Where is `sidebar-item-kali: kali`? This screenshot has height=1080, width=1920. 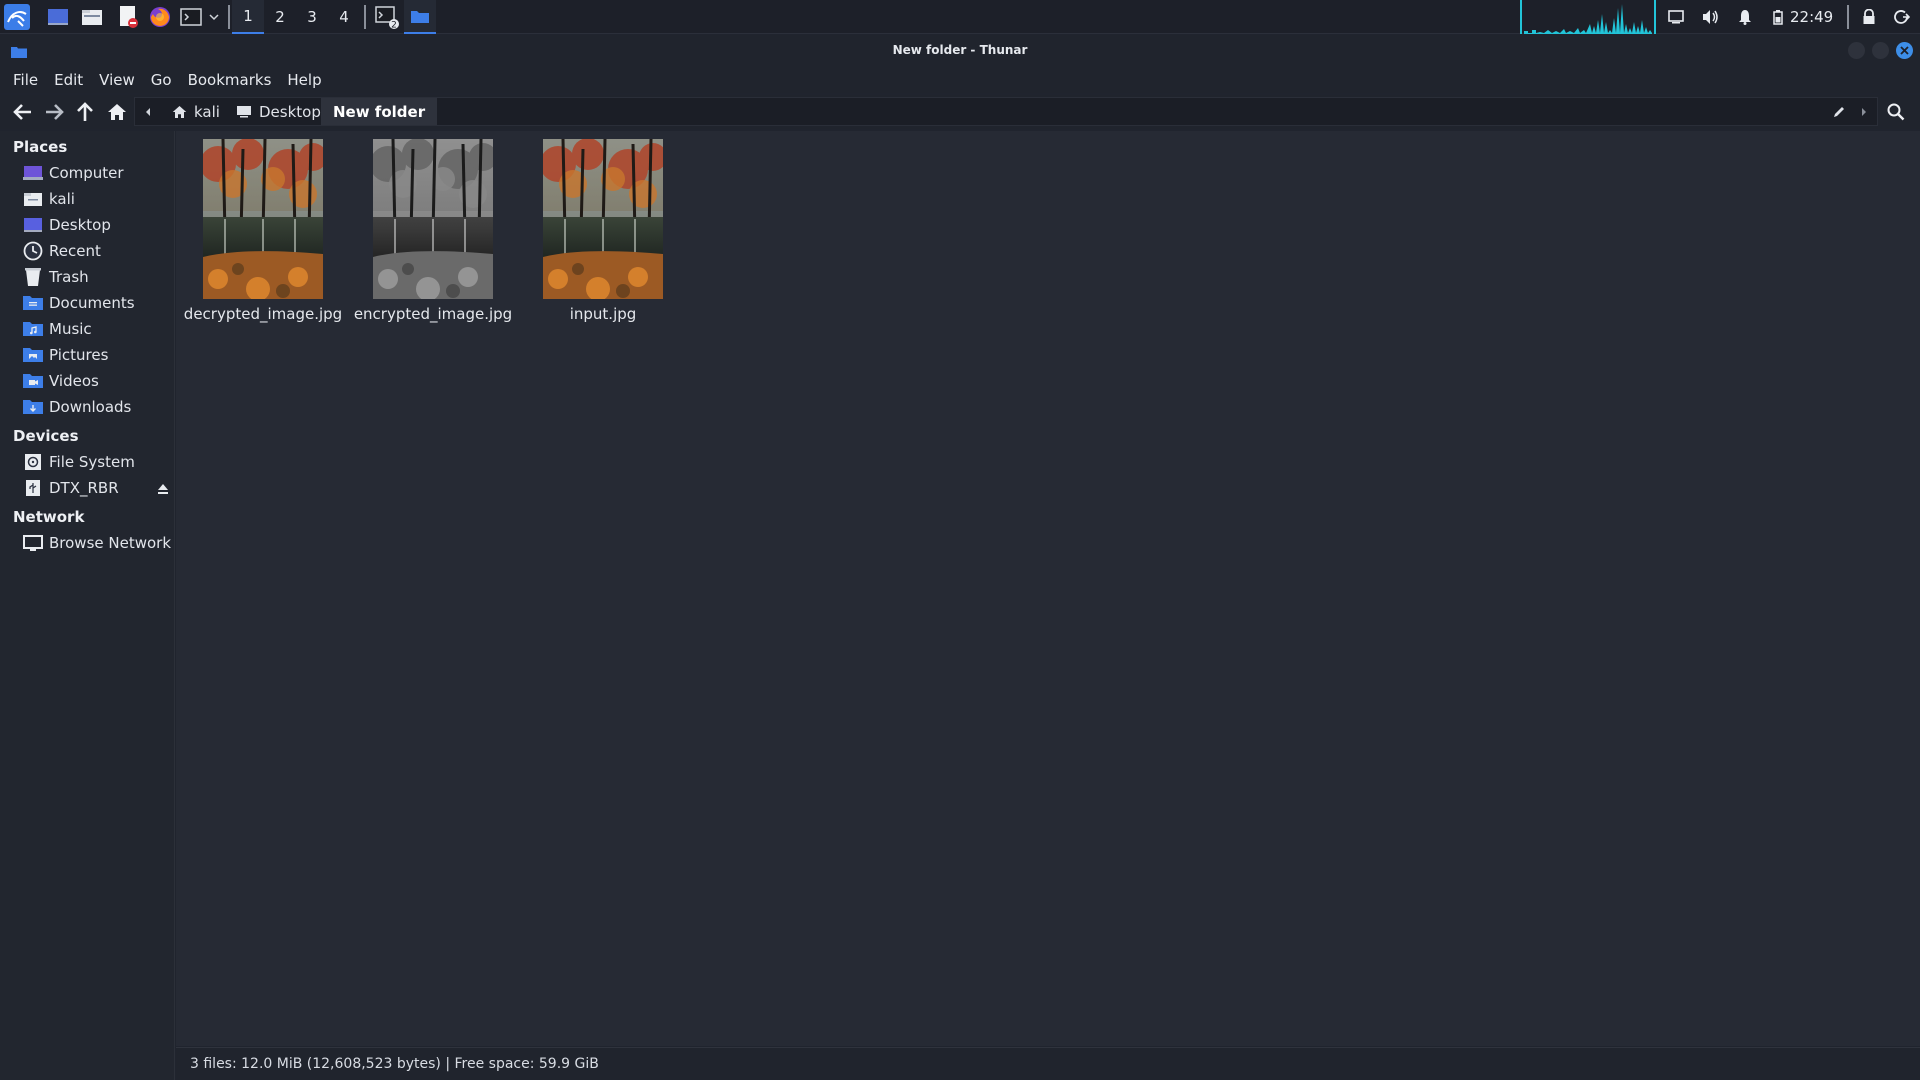
sidebar-item-kali: kali is located at coordinates (97, 199).